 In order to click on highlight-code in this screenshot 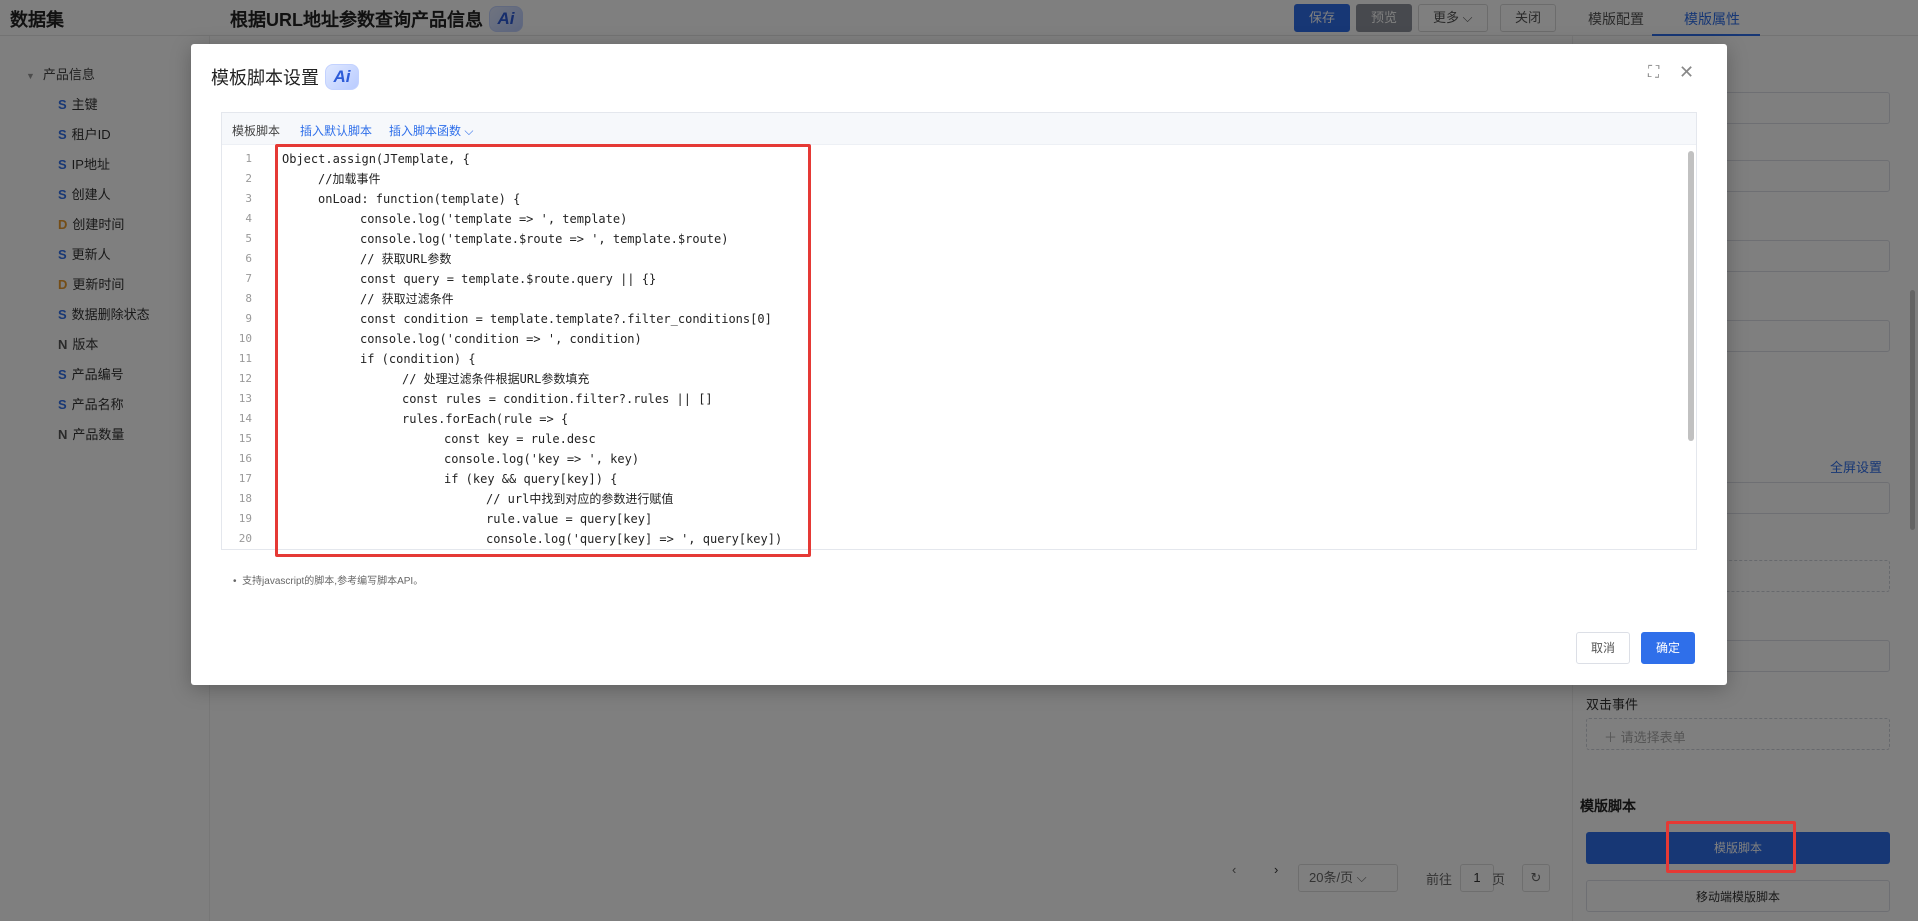, I will do `click(543, 350)`.